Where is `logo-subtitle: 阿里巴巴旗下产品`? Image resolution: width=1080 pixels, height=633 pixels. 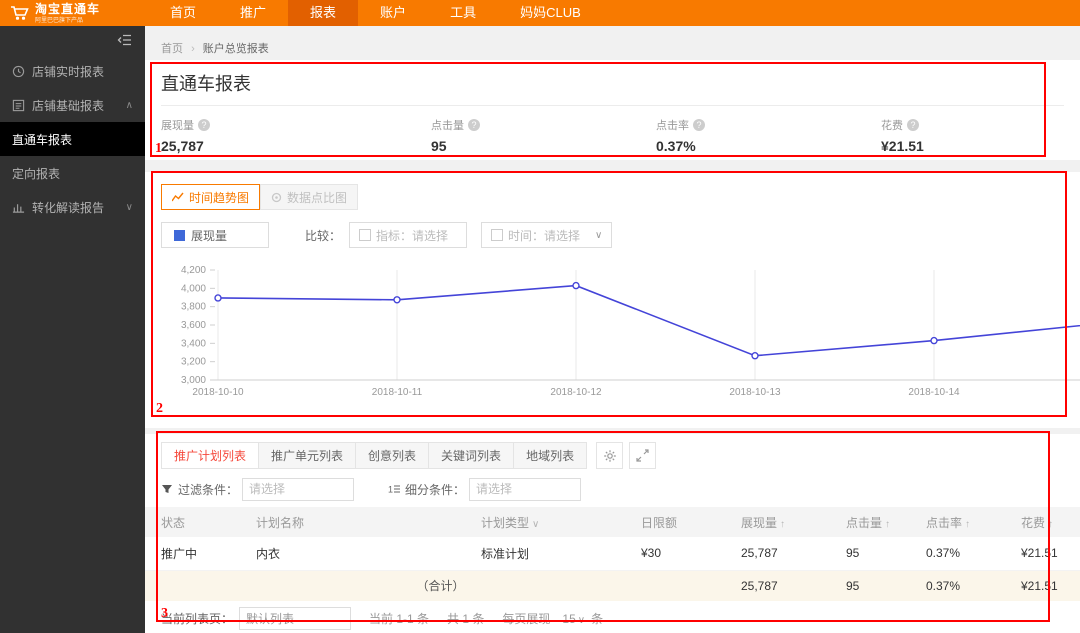
logo-subtitle: 阿里巴巴旗下产品 is located at coordinates (59, 20).